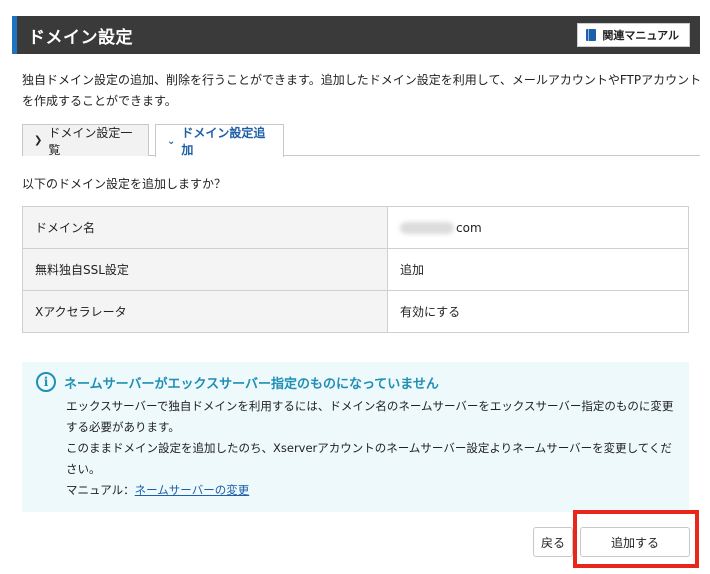 Image resolution: width=710 pixels, height=574 pixels. I want to click on info-icon: i, so click(46, 382).